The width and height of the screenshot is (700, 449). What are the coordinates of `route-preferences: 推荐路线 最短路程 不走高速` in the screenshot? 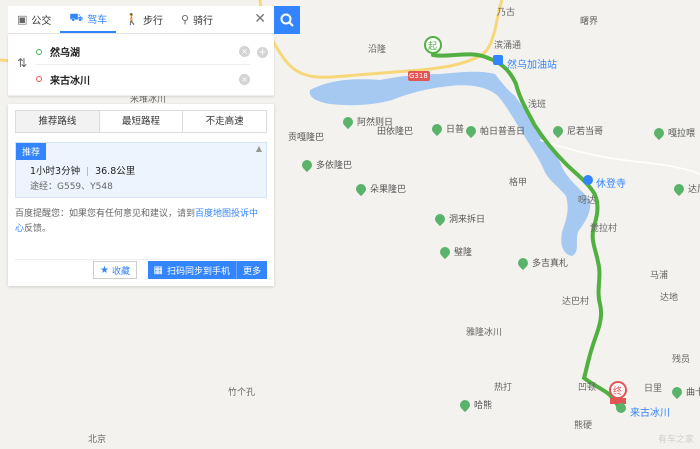 It's located at (141, 121).